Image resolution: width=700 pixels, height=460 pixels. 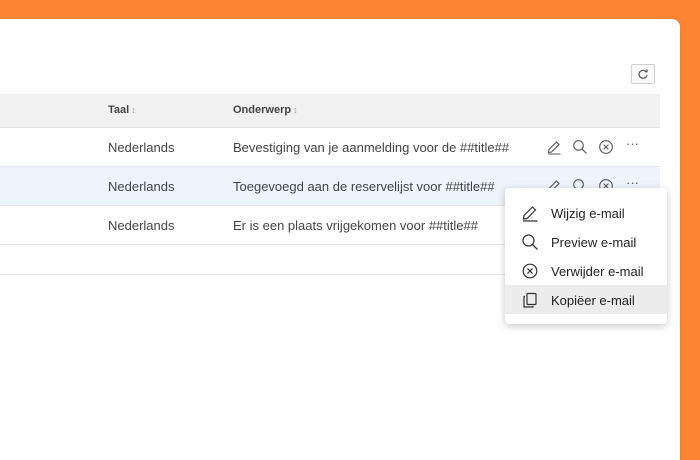 I want to click on copy-icon, so click(x=530, y=300).